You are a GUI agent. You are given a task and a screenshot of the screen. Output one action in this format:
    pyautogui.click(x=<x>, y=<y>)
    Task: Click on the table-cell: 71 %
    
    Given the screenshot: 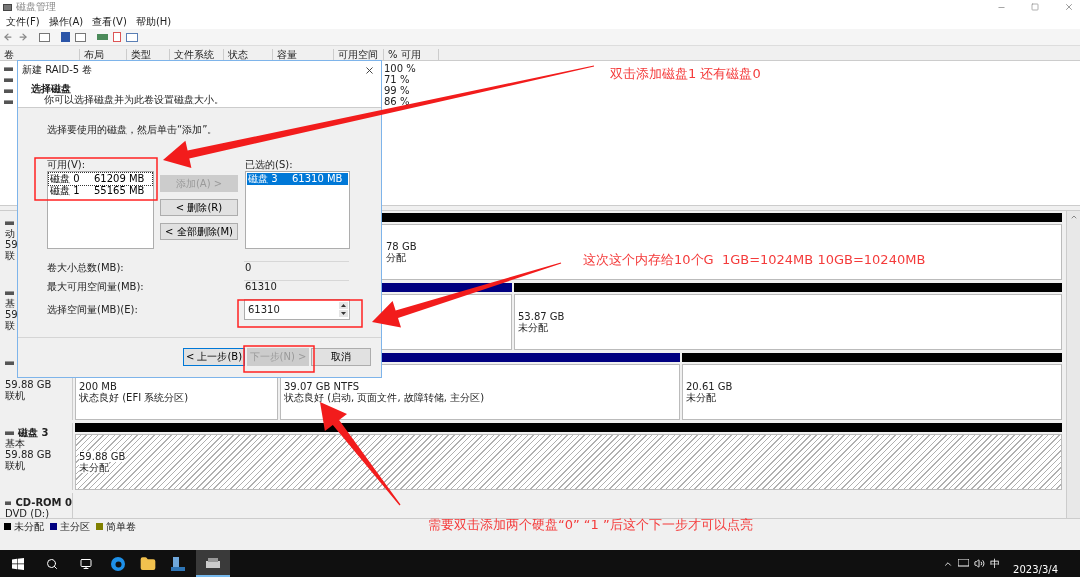 What is the action you would take?
    pyautogui.click(x=397, y=79)
    